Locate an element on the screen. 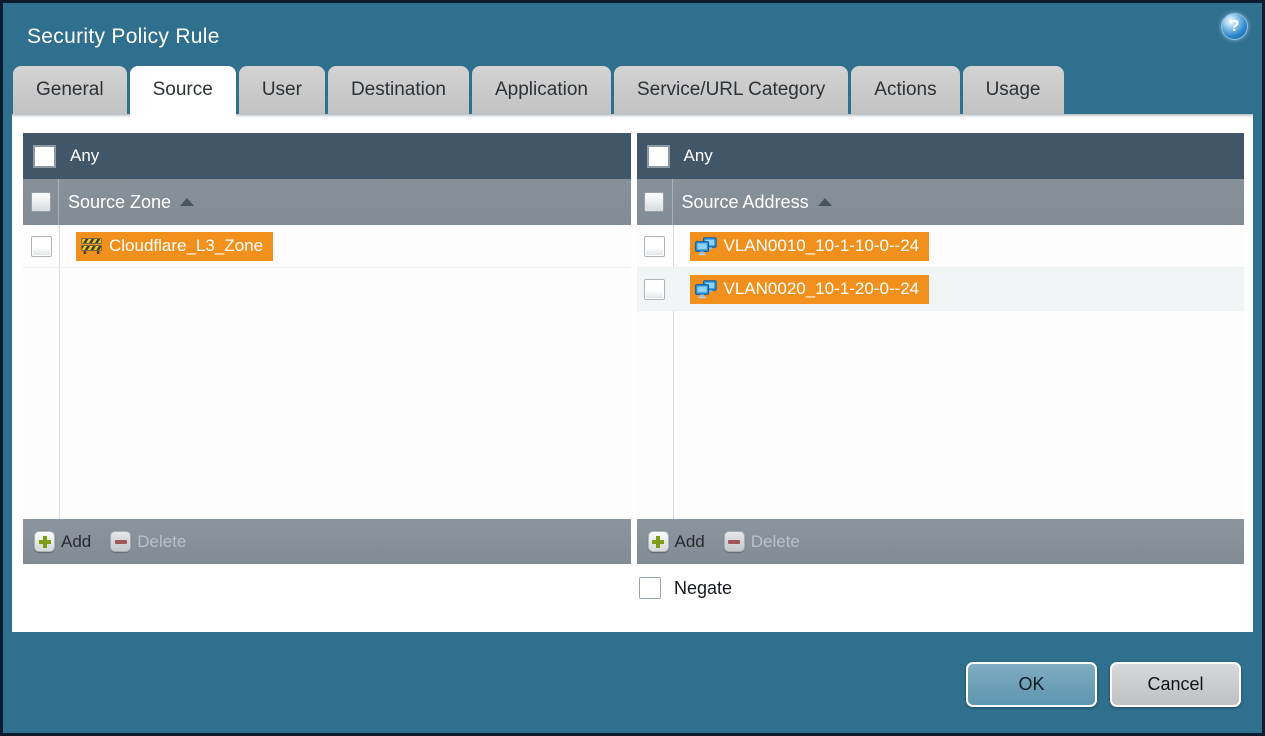 The width and height of the screenshot is (1265, 736). zone-icon is located at coordinates (91, 246).